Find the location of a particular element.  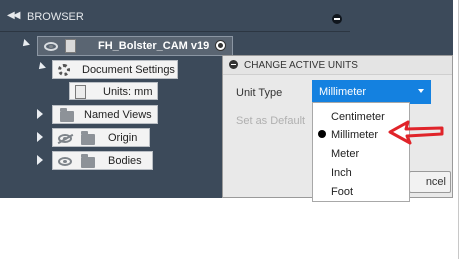

bodies-label: Bodies is located at coordinates (125, 161).